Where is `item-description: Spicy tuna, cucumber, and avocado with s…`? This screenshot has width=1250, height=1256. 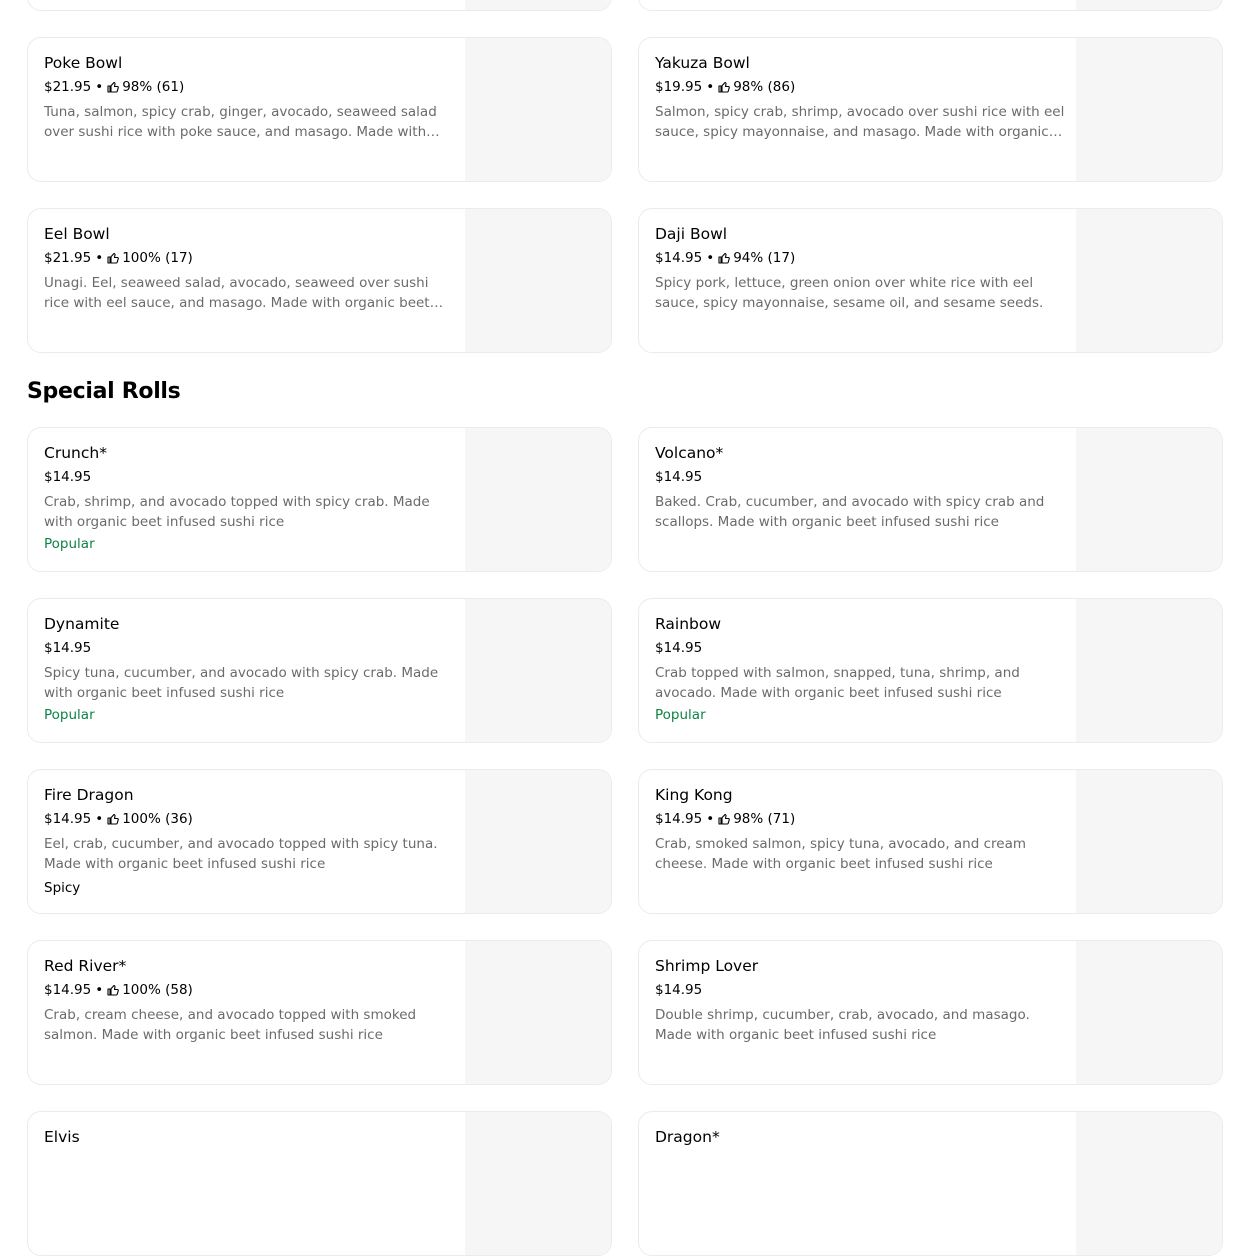
item-description: Spicy tuna, cucumber, and avocado with s… is located at coordinates (241, 683).